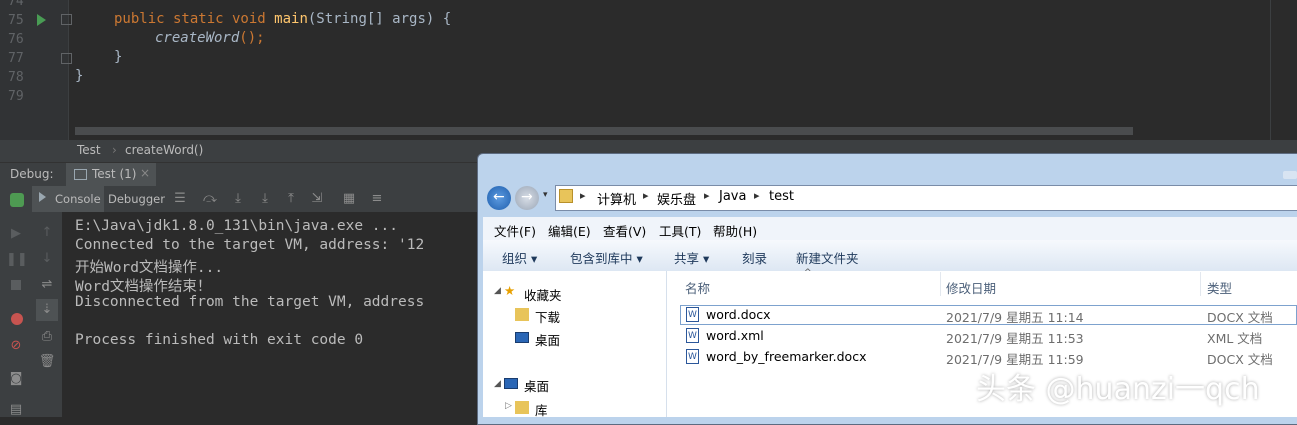 The height and width of the screenshot is (425, 1297). Describe the element at coordinates (692, 335) in the screenshot. I see `word-xml-icon: W` at that location.